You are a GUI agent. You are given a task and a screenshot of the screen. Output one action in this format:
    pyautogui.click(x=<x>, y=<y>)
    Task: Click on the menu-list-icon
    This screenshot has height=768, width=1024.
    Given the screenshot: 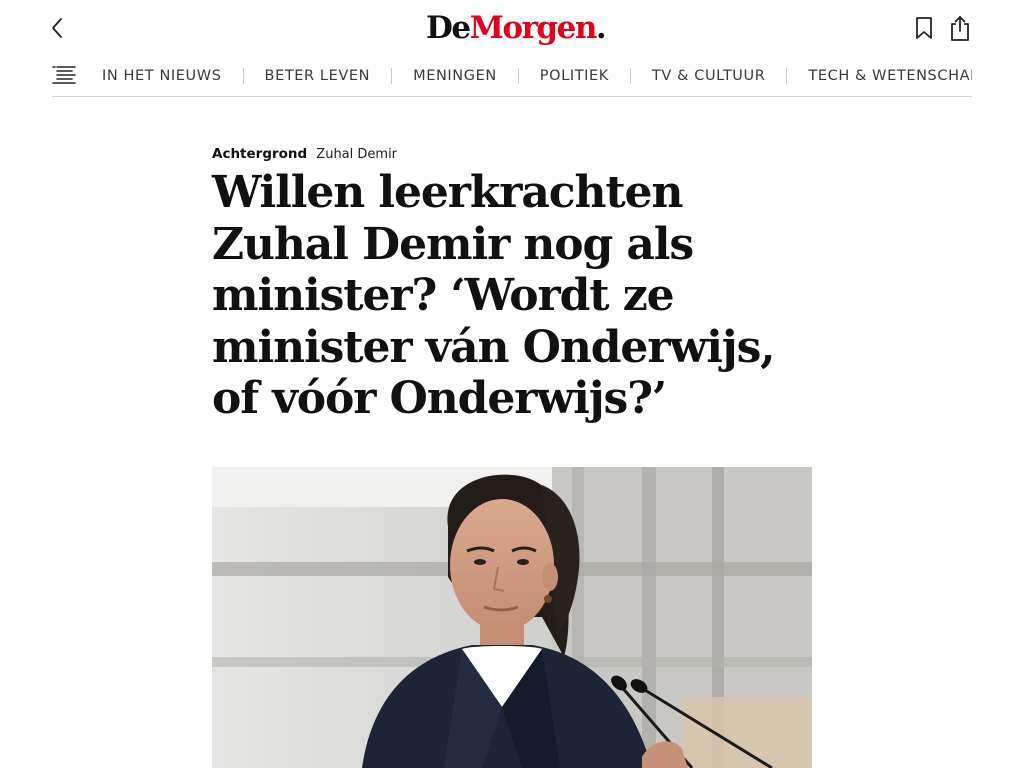 What is the action you would take?
    pyautogui.click(x=64, y=75)
    